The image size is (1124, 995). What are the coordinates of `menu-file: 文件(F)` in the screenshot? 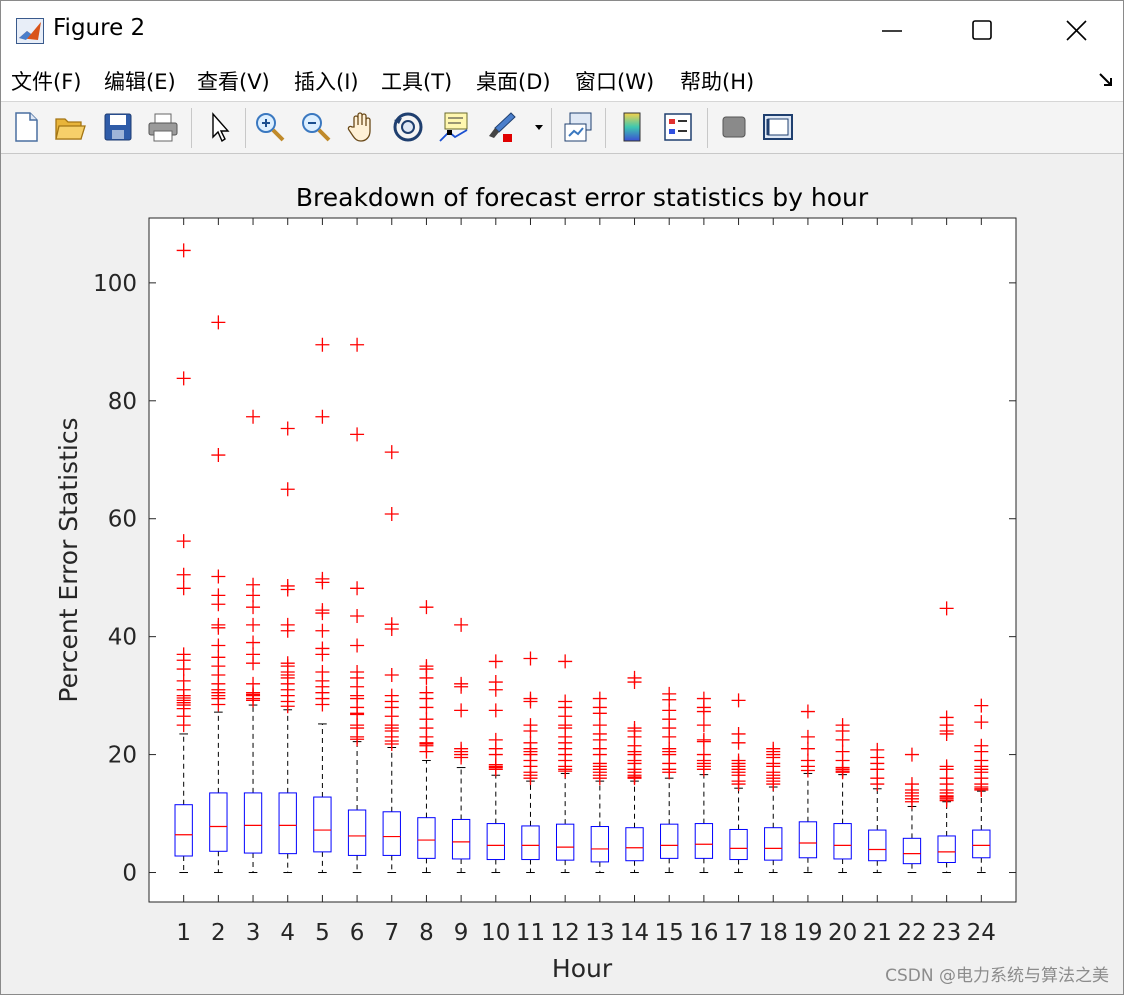 It's located at (46, 81).